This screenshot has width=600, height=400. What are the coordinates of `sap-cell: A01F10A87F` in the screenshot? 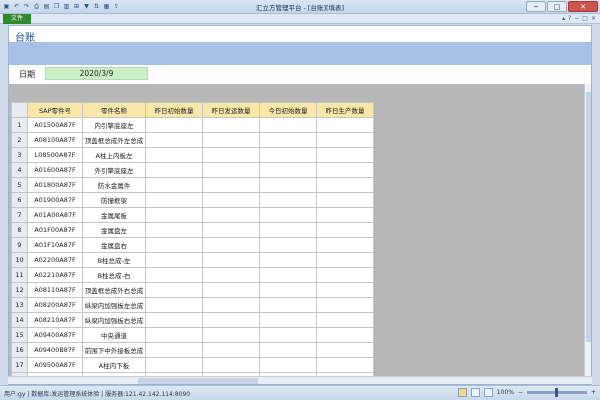 It's located at (55, 245).